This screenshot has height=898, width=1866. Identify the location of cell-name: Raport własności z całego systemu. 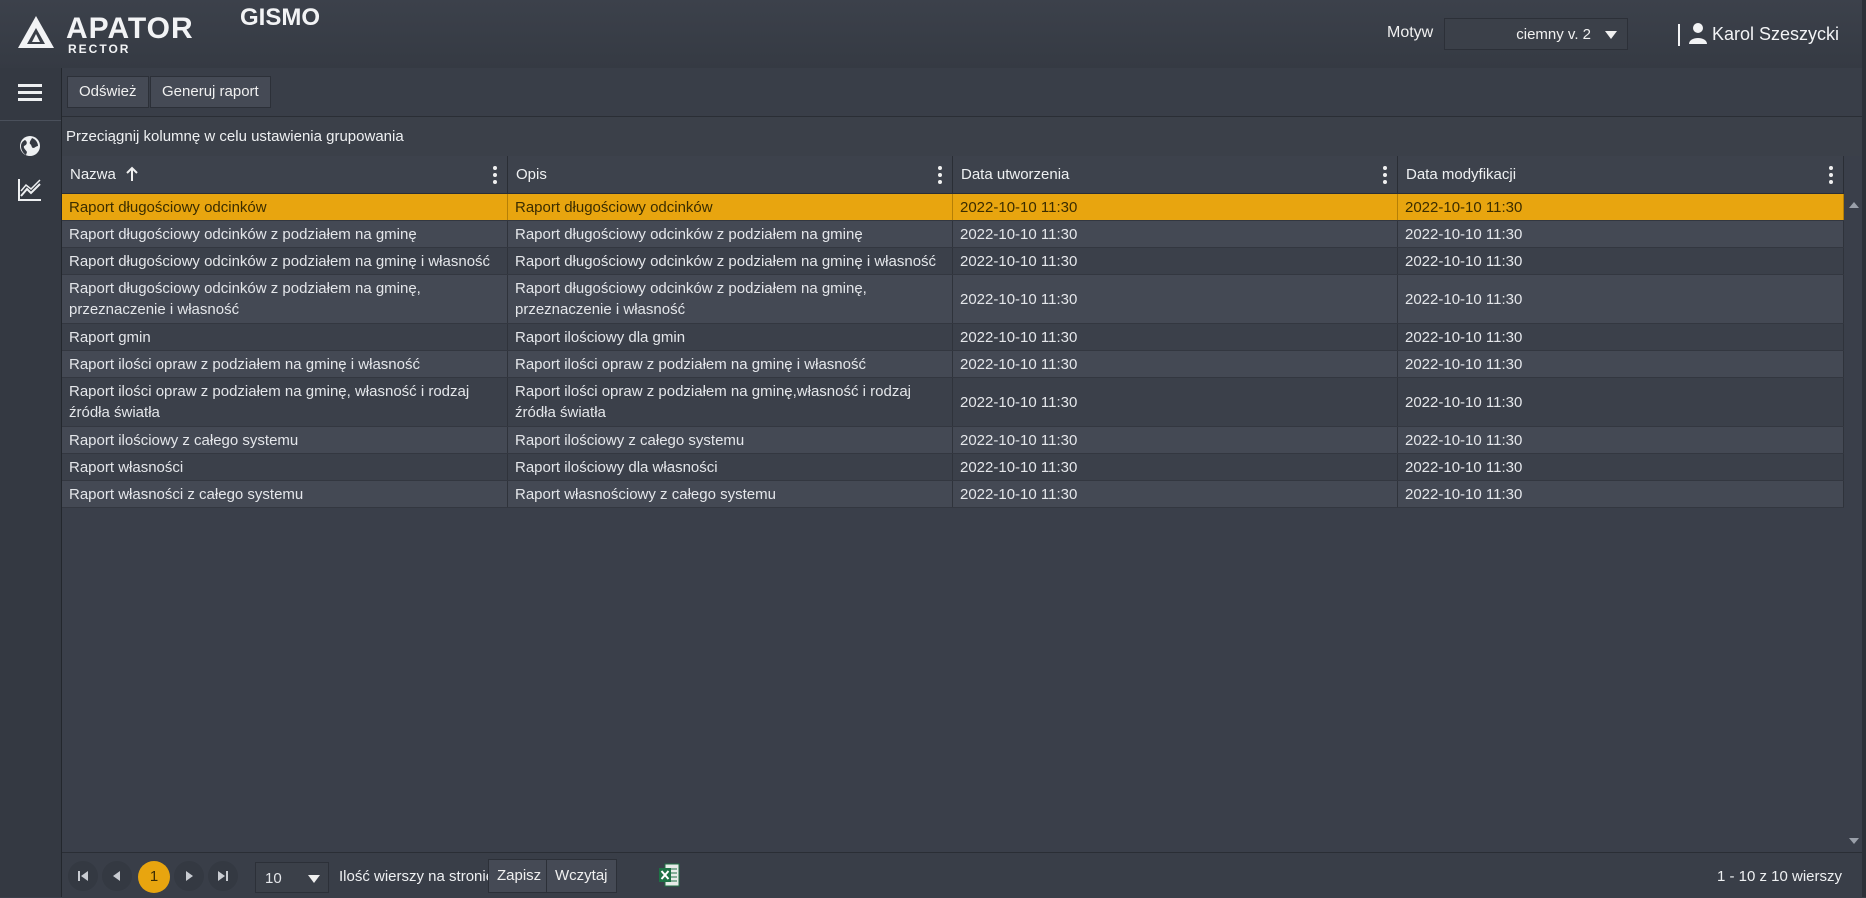
(285, 494).